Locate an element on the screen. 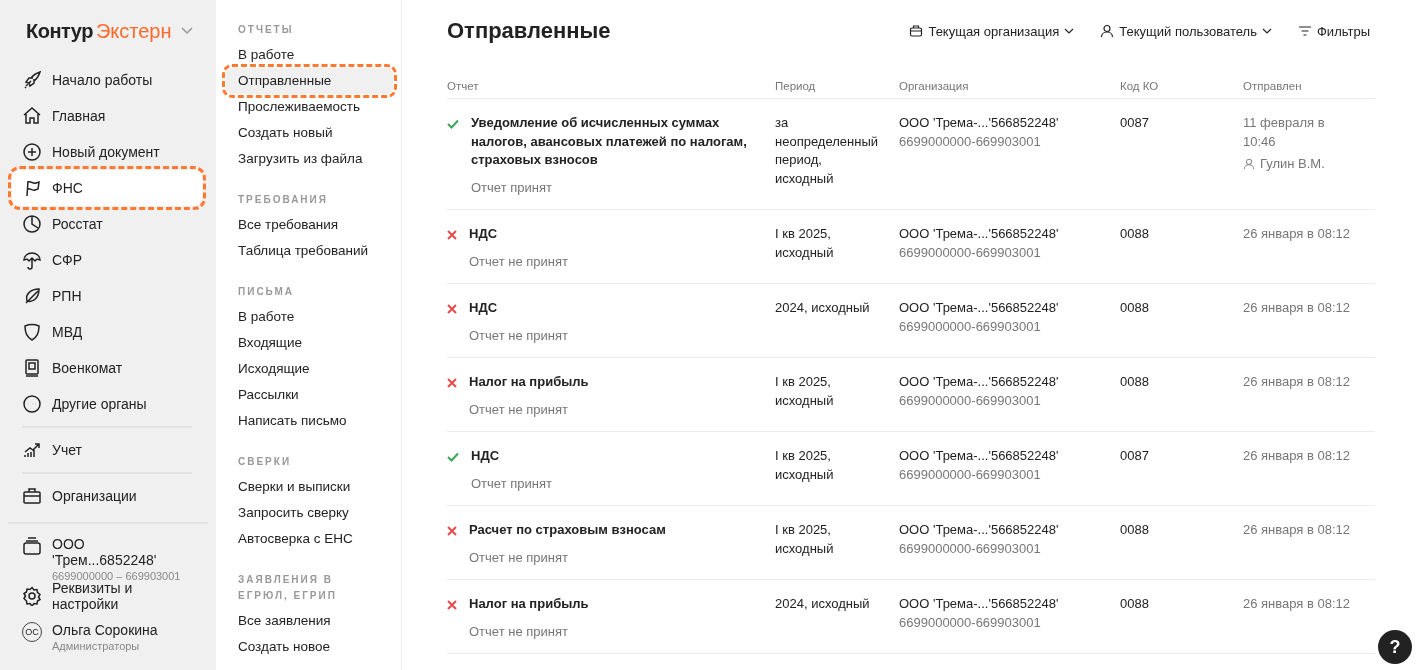  nav-item: Учет is located at coordinates (107, 450).